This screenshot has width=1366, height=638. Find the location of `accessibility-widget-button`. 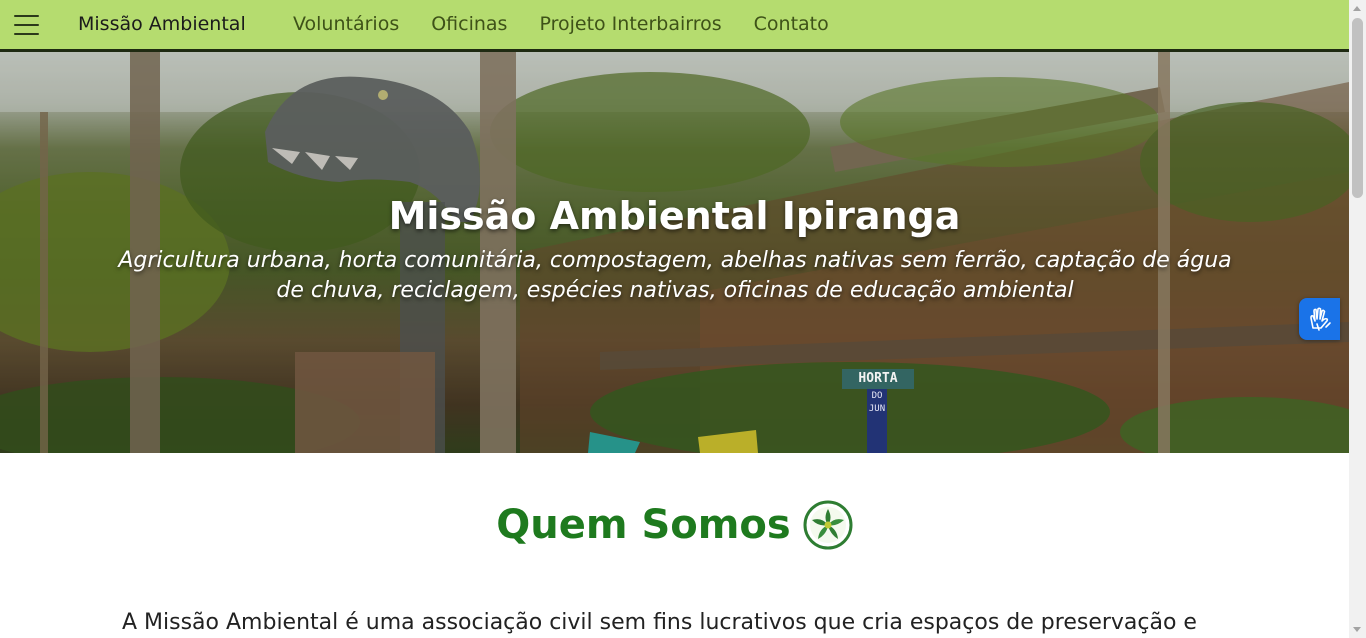

accessibility-widget-button is located at coordinates (1319, 319).